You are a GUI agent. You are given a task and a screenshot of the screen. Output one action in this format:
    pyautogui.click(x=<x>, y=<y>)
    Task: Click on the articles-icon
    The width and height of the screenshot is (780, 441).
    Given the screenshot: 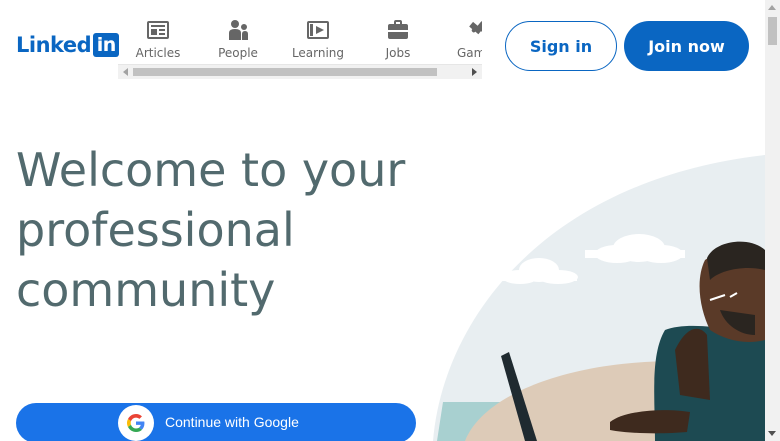 What is the action you would take?
    pyautogui.click(x=158, y=30)
    